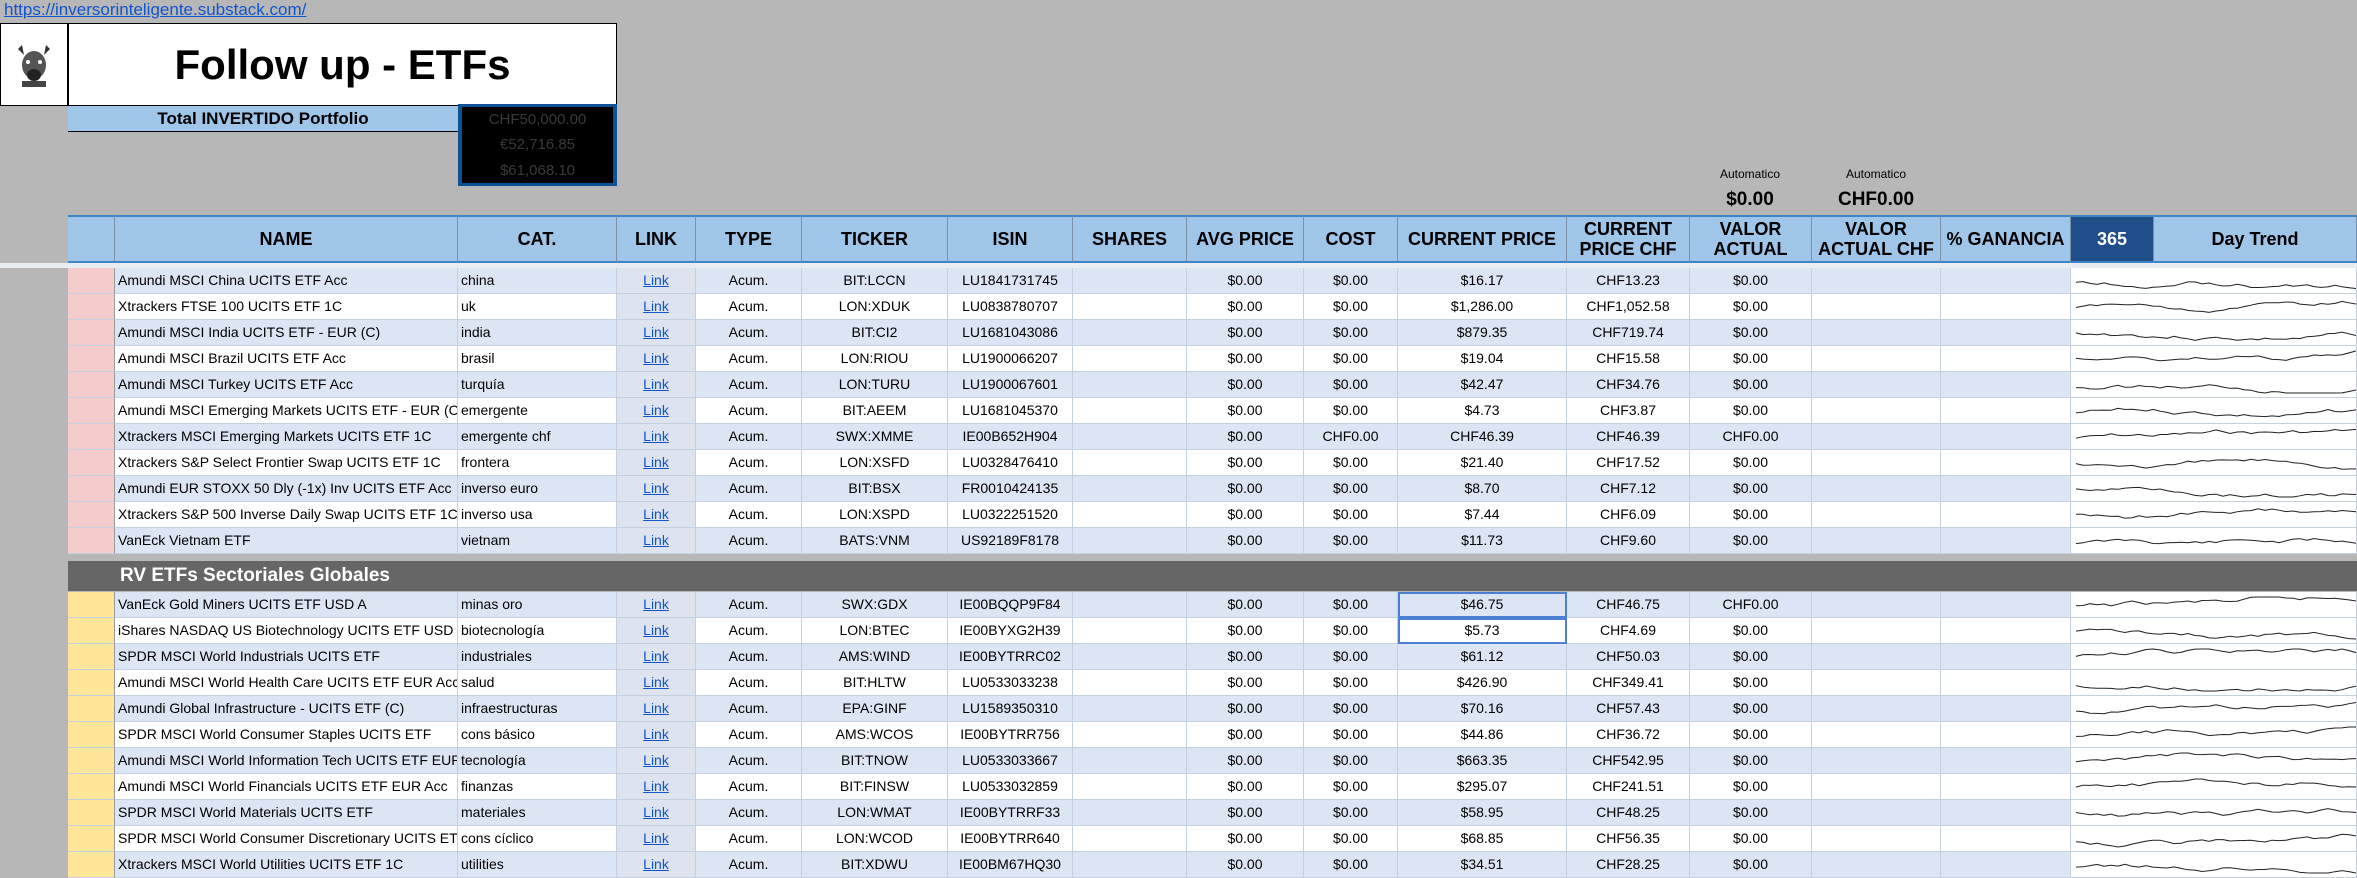  What do you see at coordinates (537, 239) in the screenshot?
I see `col-header-cat: CAT.` at bounding box center [537, 239].